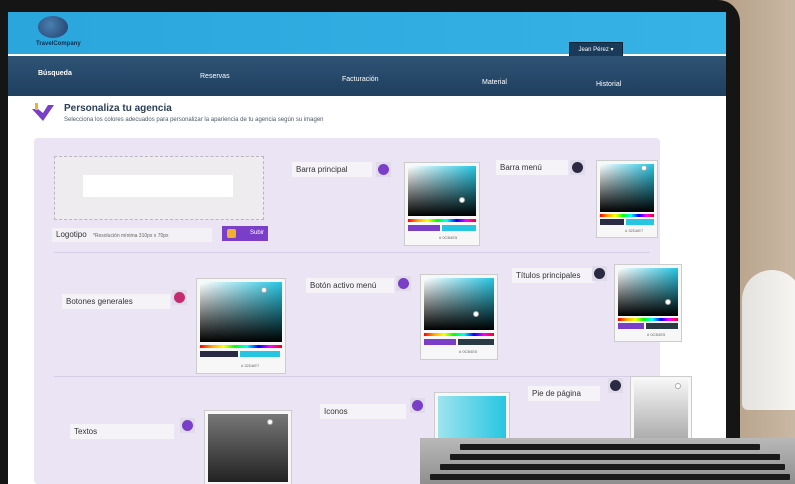  I want to click on boton-activo-menu-label: Botón activo menú, so click(350, 285).